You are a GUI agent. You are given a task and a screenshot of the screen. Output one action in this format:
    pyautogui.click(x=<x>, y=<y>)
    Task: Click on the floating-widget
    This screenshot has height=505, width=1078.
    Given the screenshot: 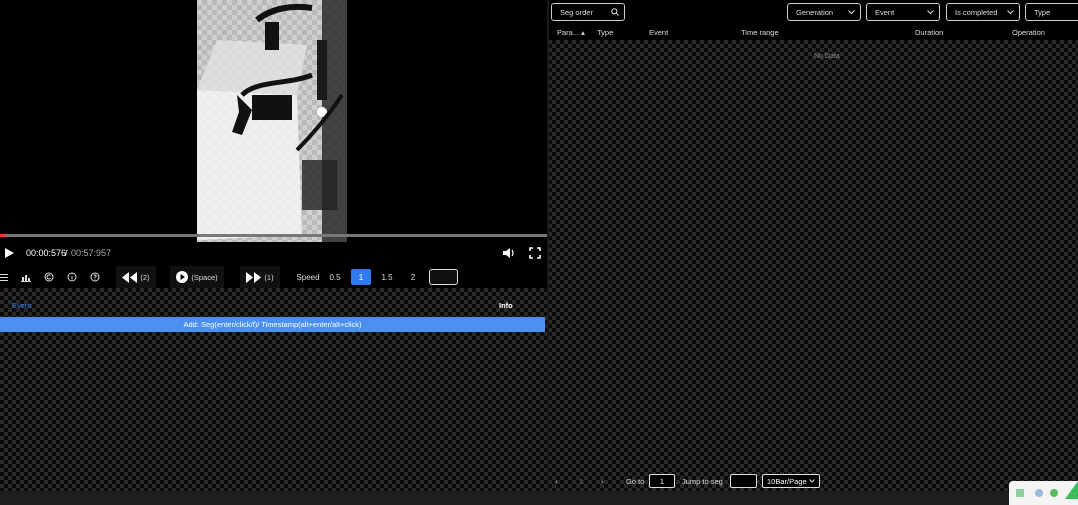 What is the action you would take?
    pyautogui.click(x=1043, y=493)
    